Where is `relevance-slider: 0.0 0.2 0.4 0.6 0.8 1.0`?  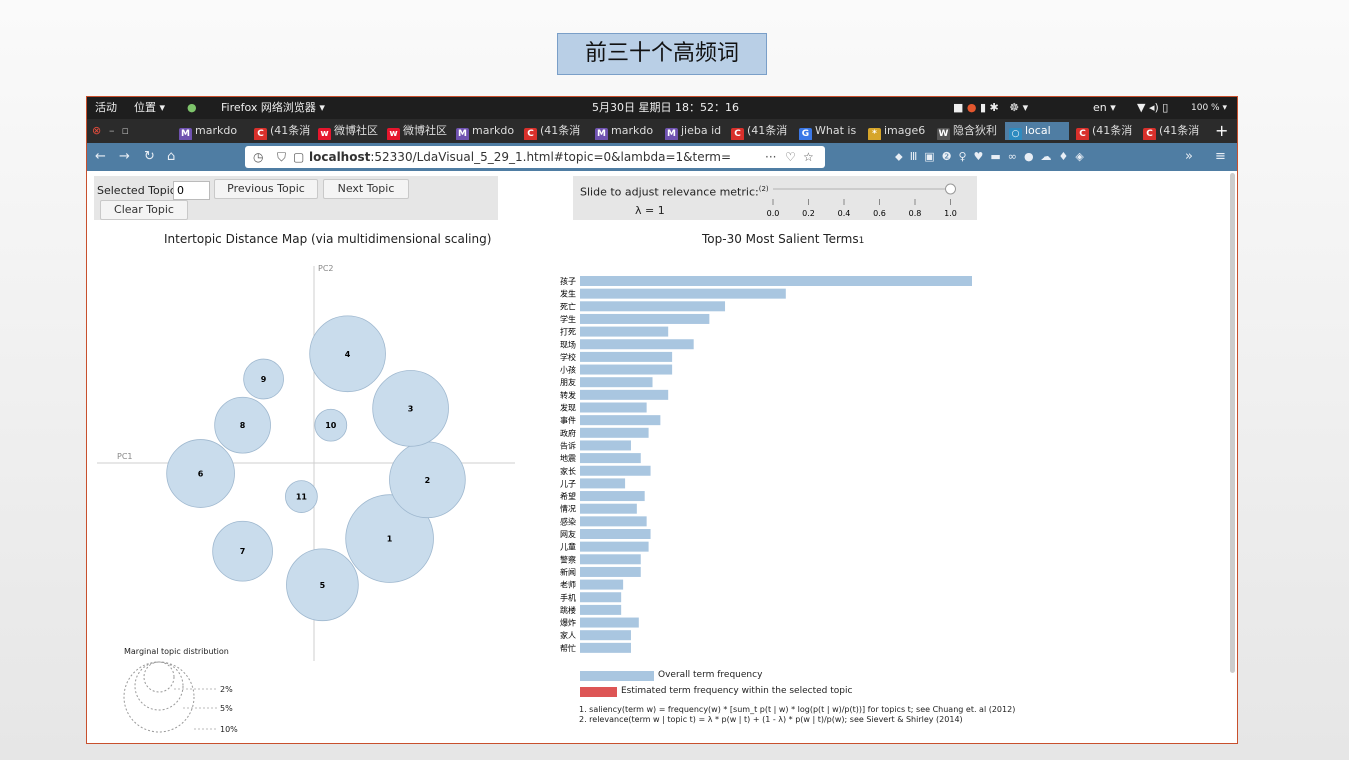
relevance-slider: 0.0 0.2 0.4 0.6 0.8 1.0 is located at coordinates (868, 200).